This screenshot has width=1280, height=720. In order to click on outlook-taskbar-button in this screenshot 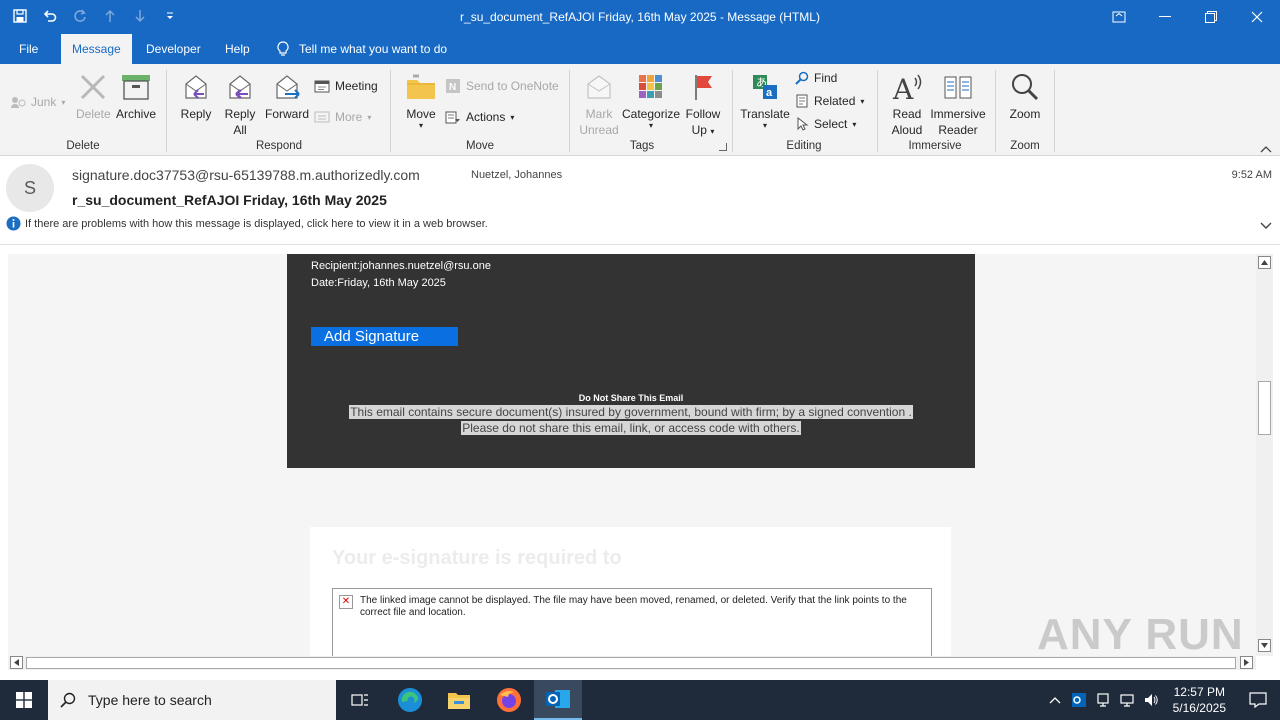, I will do `click(558, 700)`.